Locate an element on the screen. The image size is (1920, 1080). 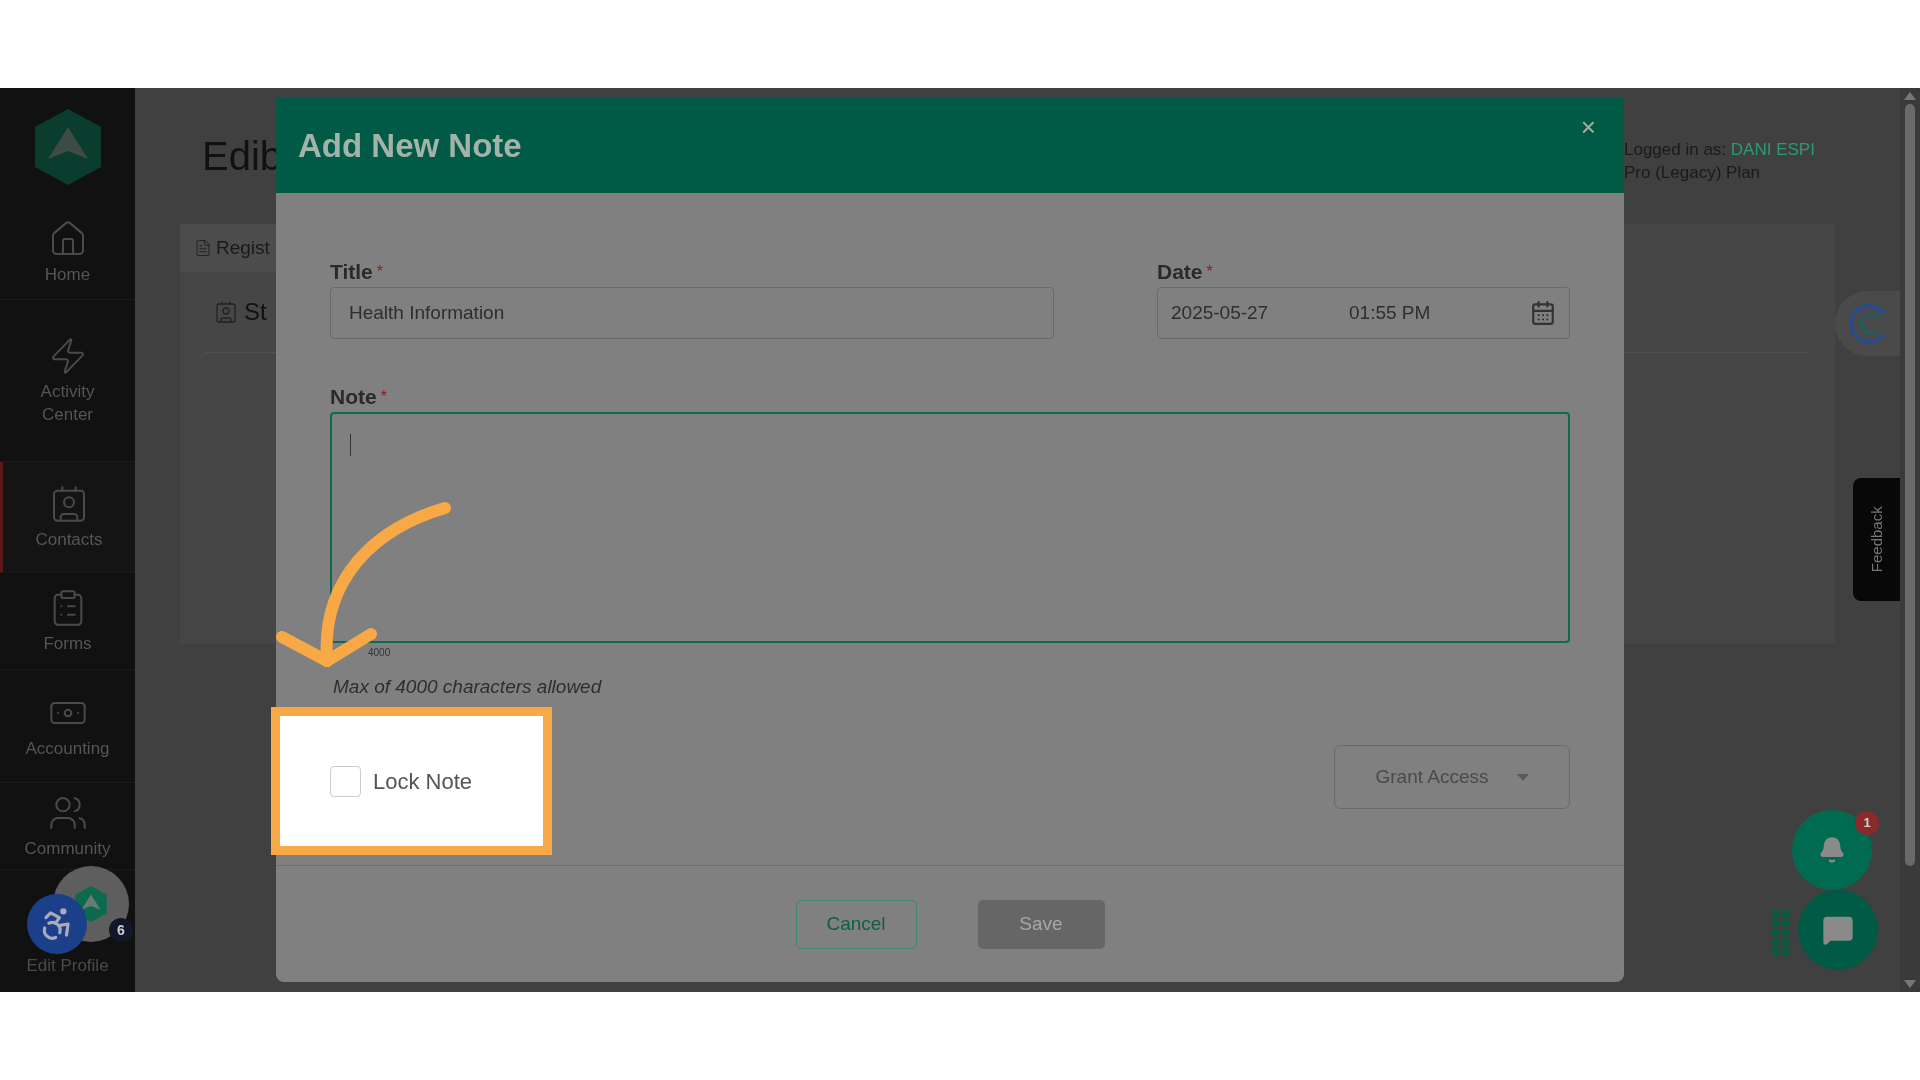
chat-icon is located at coordinates (1838, 930).